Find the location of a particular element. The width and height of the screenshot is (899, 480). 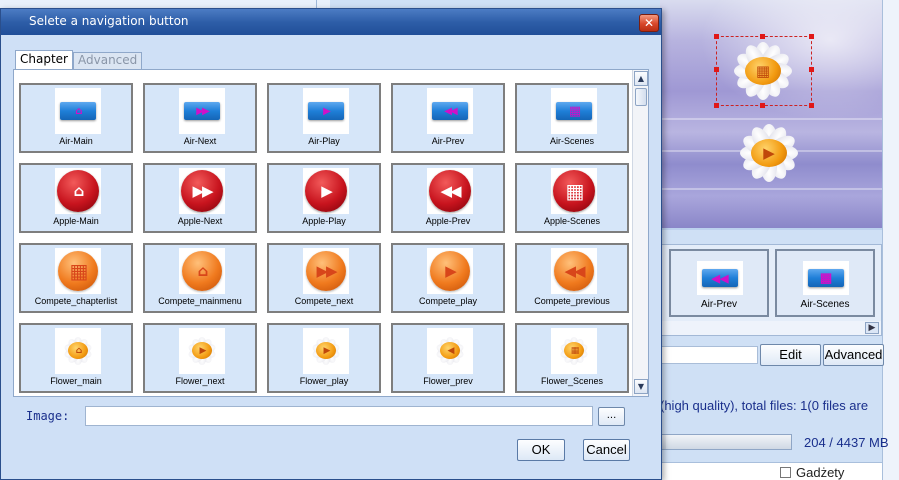

gallery-item-label: Flower_main is located at coordinates (76, 381).